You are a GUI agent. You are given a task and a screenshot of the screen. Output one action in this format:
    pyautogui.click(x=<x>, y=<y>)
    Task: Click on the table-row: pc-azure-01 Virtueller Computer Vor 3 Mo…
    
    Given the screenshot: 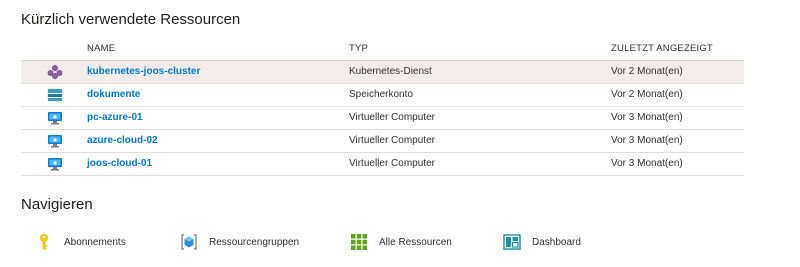 What is the action you would take?
    pyautogui.click(x=382, y=118)
    